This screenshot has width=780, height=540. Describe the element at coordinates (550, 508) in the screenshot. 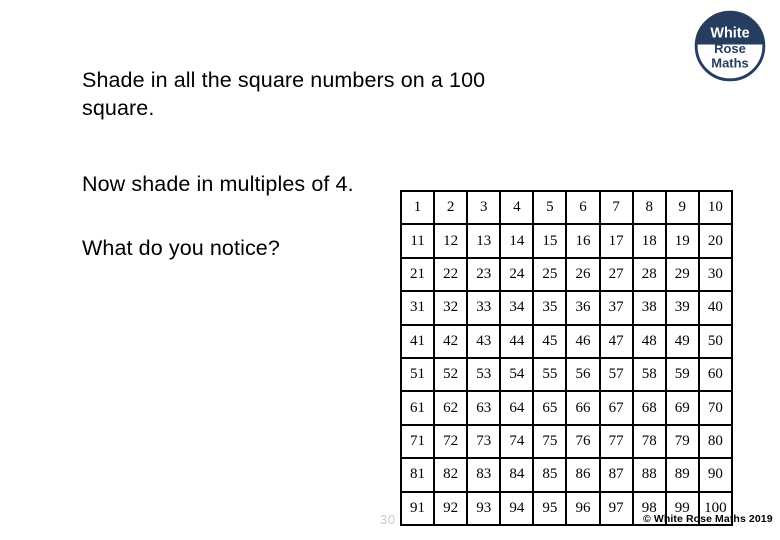

I see `hundred-square-cell: 95` at that location.